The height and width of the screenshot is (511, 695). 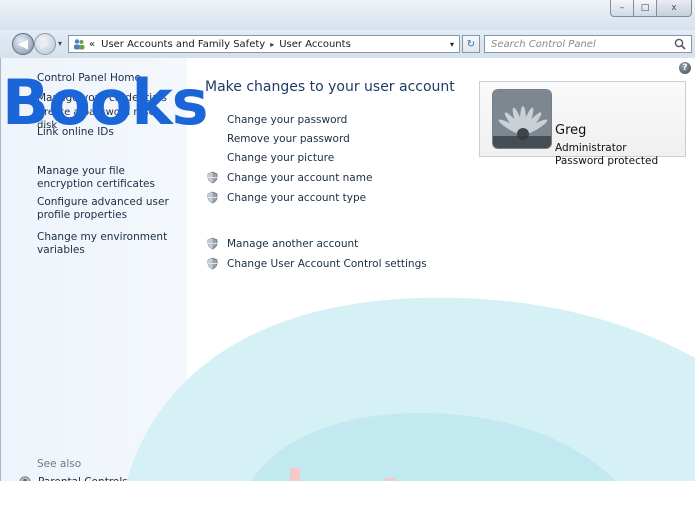 What do you see at coordinates (622, 8) in the screenshot?
I see `minimize-button: –` at bounding box center [622, 8].